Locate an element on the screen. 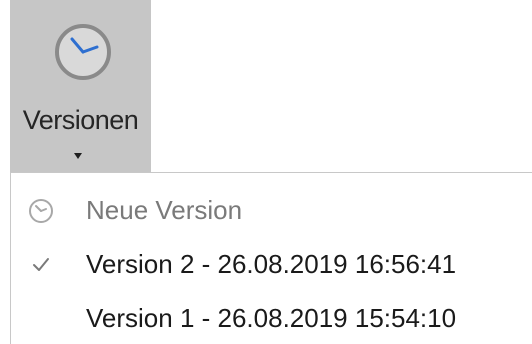 The image size is (532, 344). menu-item-label: Version 1 - 26.08.2019 15:54:10 is located at coordinates (271, 318).